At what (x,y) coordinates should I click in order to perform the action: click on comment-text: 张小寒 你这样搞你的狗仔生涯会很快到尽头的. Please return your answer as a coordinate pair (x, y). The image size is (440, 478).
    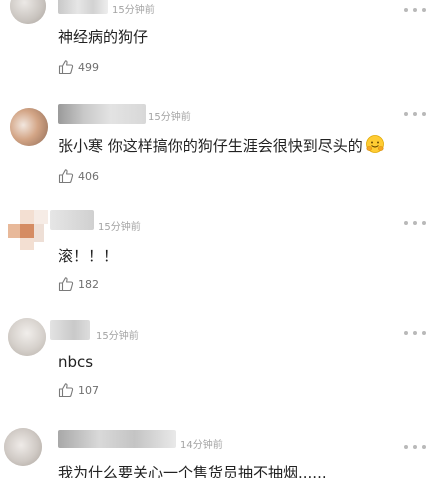
    Looking at the image, I should click on (221, 145).